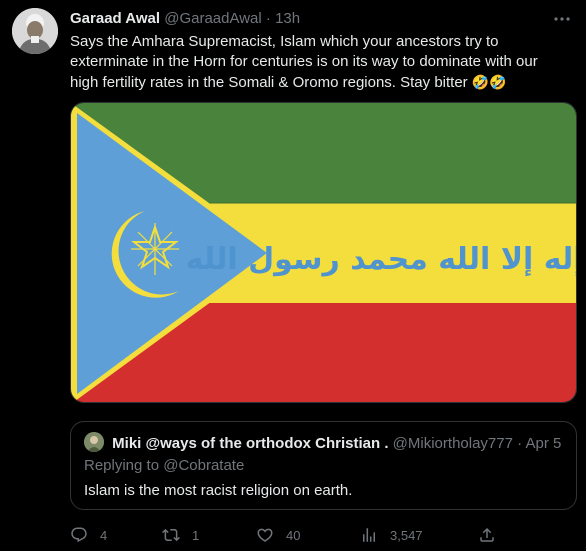  I want to click on view-count: 3,547, so click(406, 535).